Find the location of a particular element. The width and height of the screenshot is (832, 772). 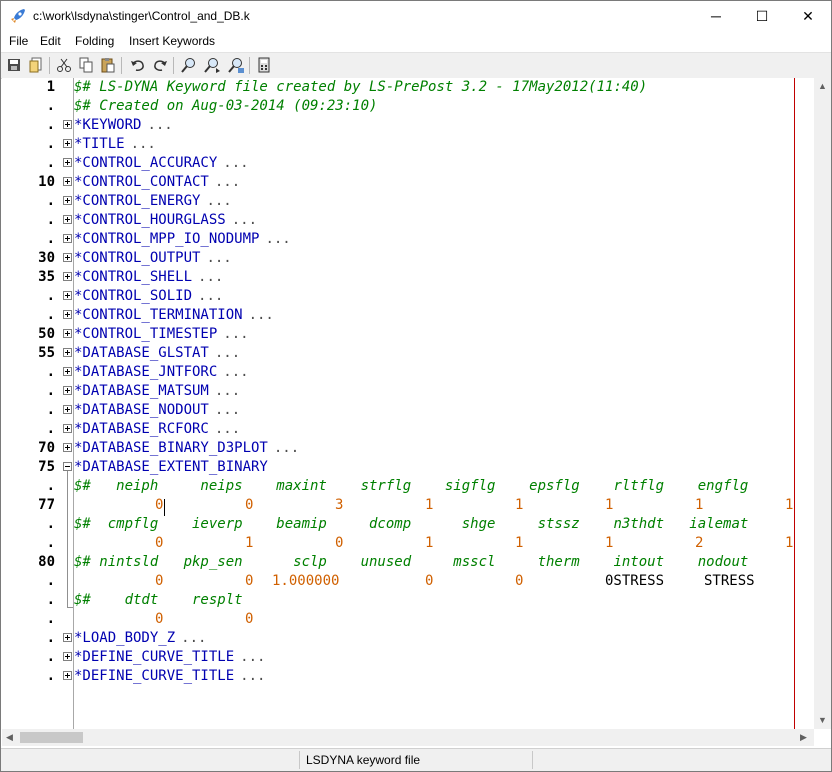

close-button: ✕ is located at coordinates (808, 16).